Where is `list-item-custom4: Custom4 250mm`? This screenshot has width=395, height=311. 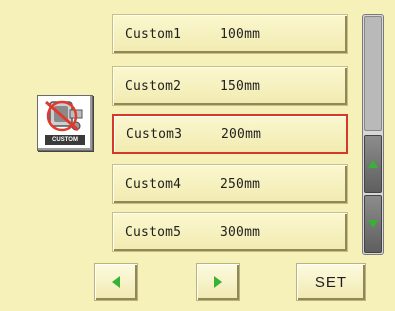 list-item-custom4: Custom4 250mm is located at coordinates (230, 184).